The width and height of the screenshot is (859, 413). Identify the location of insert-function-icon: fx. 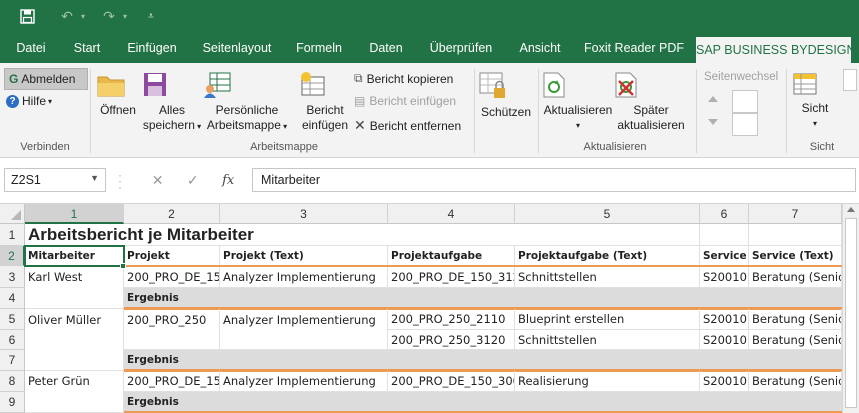
(228, 180).